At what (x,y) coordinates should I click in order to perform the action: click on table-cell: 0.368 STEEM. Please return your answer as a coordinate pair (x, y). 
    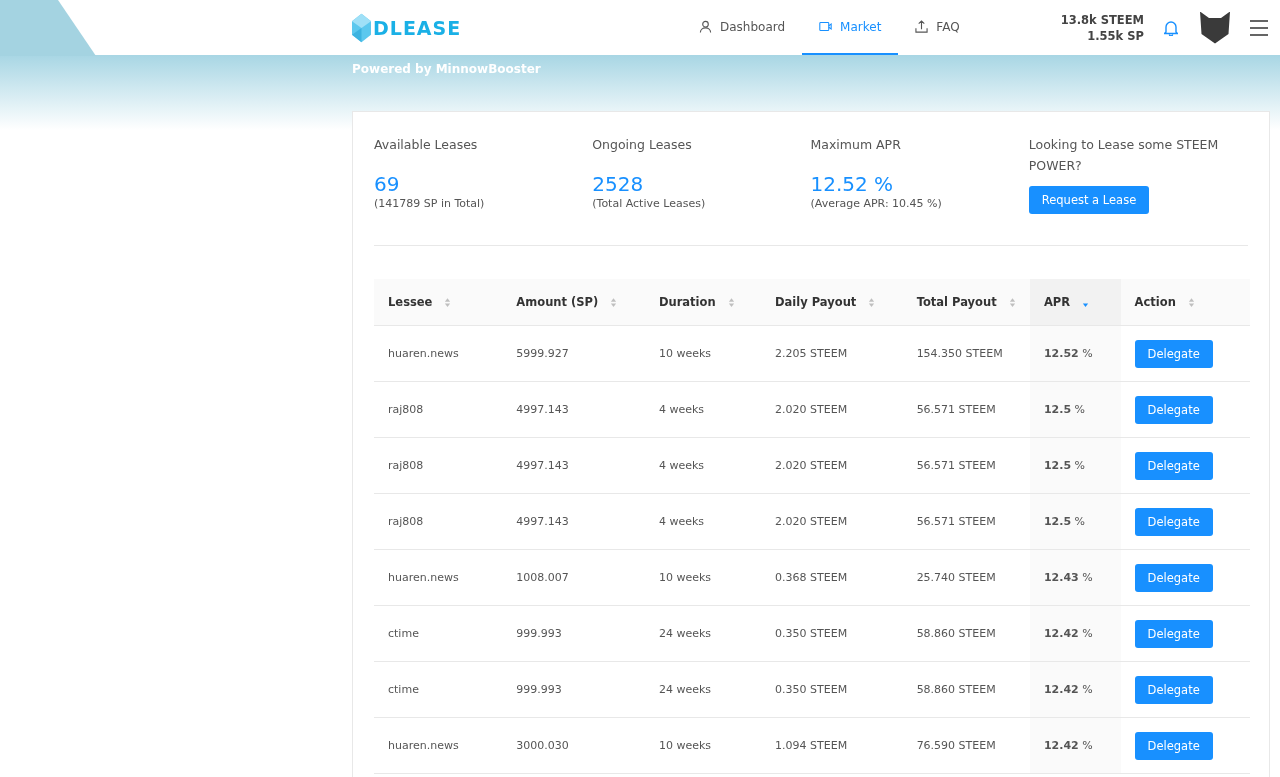
    Looking at the image, I should click on (811, 577).